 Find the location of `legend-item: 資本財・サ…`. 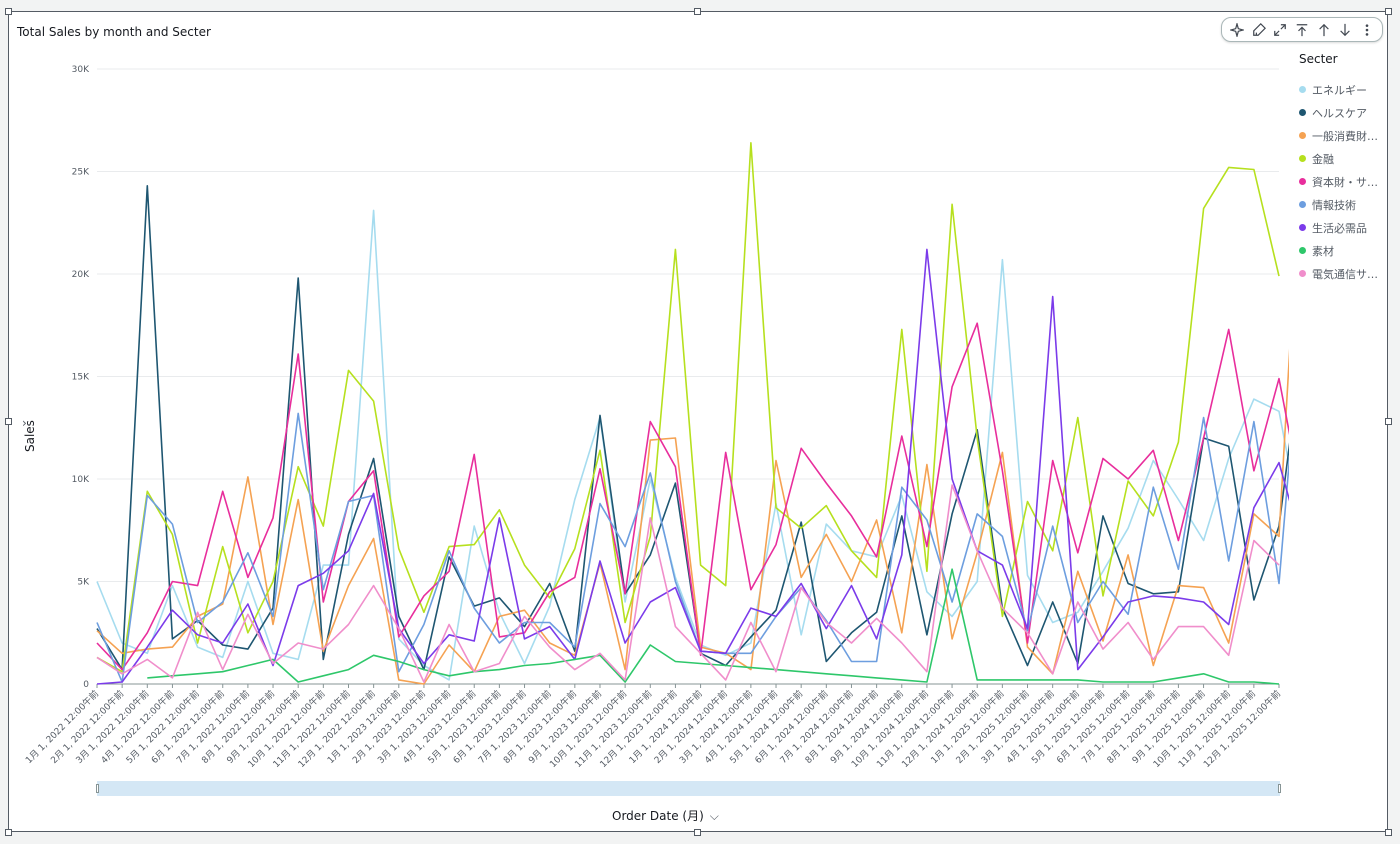

legend-item: 資本財・サ… is located at coordinates (1343, 181).